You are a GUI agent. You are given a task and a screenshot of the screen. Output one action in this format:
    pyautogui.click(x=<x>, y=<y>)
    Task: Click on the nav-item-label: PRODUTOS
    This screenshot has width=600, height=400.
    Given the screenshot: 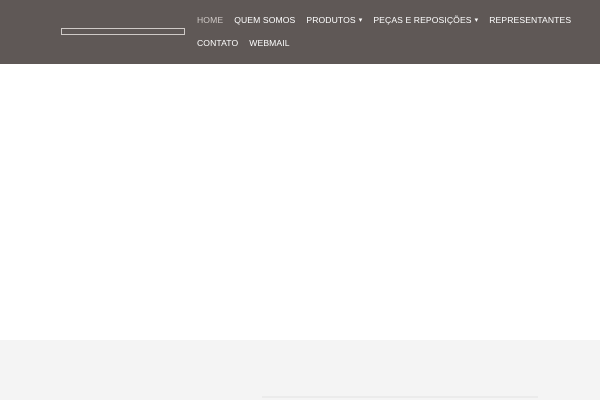 What is the action you would take?
    pyautogui.click(x=331, y=20)
    